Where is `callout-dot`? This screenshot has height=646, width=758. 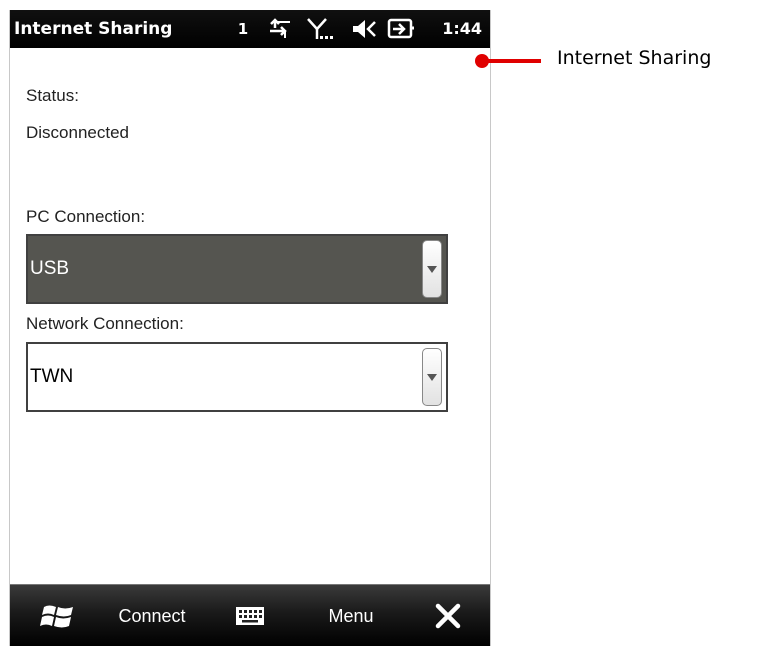
callout-dot is located at coordinates (482, 61).